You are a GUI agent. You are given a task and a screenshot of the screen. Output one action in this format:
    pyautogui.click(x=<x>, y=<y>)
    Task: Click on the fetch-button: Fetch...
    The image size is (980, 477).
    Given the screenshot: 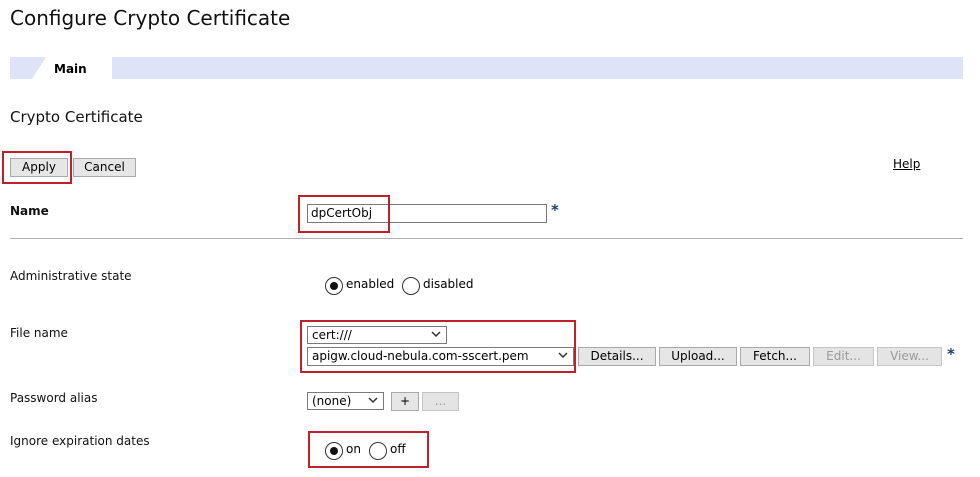 What is the action you would take?
    pyautogui.click(x=775, y=356)
    